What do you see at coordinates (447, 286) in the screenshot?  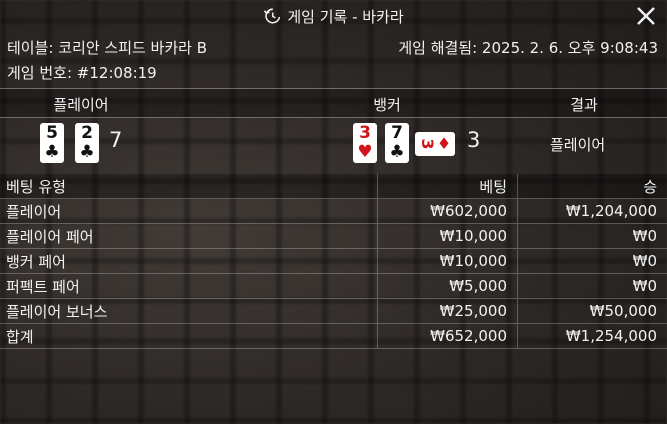 I see `bet-amount: ₩5,000` at bounding box center [447, 286].